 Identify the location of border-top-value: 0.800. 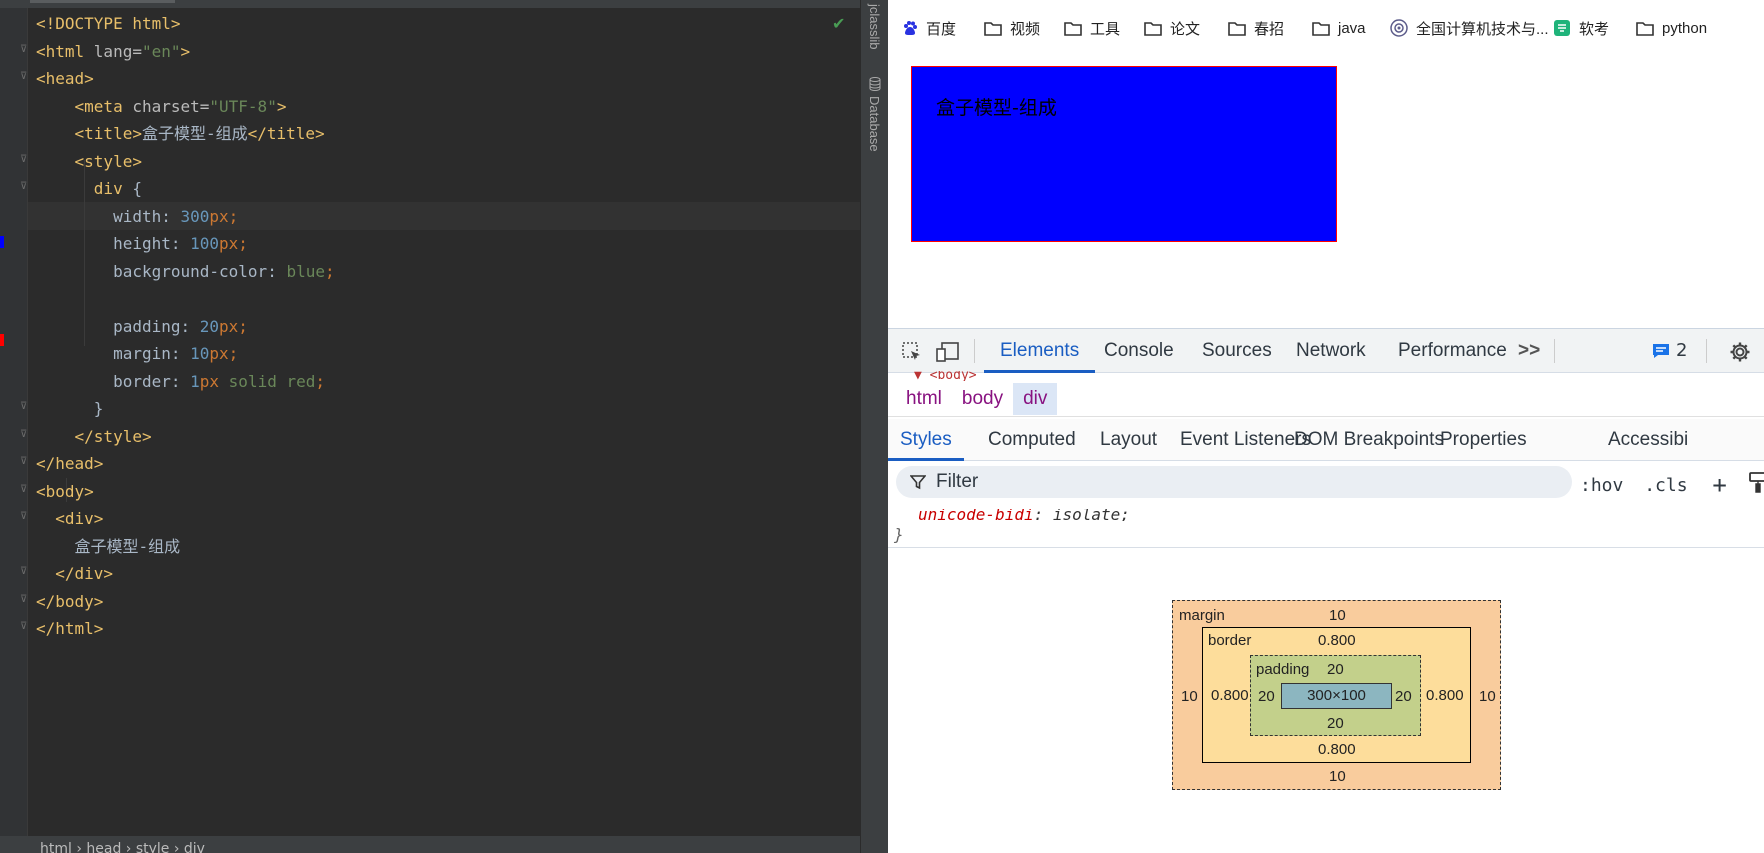
(1337, 640).